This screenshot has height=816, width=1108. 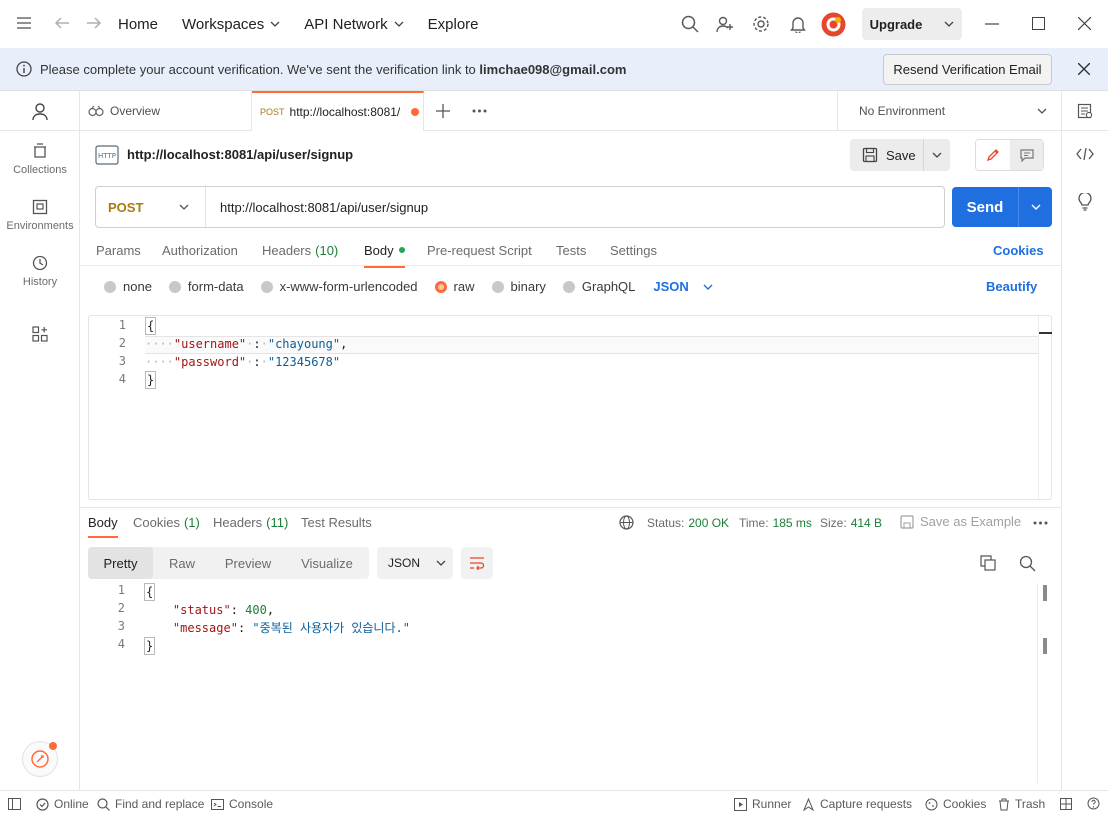 What do you see at coordinates (1018, 250) in the screenshot?
I see `cookies-link: Cookies` at bounding box center [1018, 250].